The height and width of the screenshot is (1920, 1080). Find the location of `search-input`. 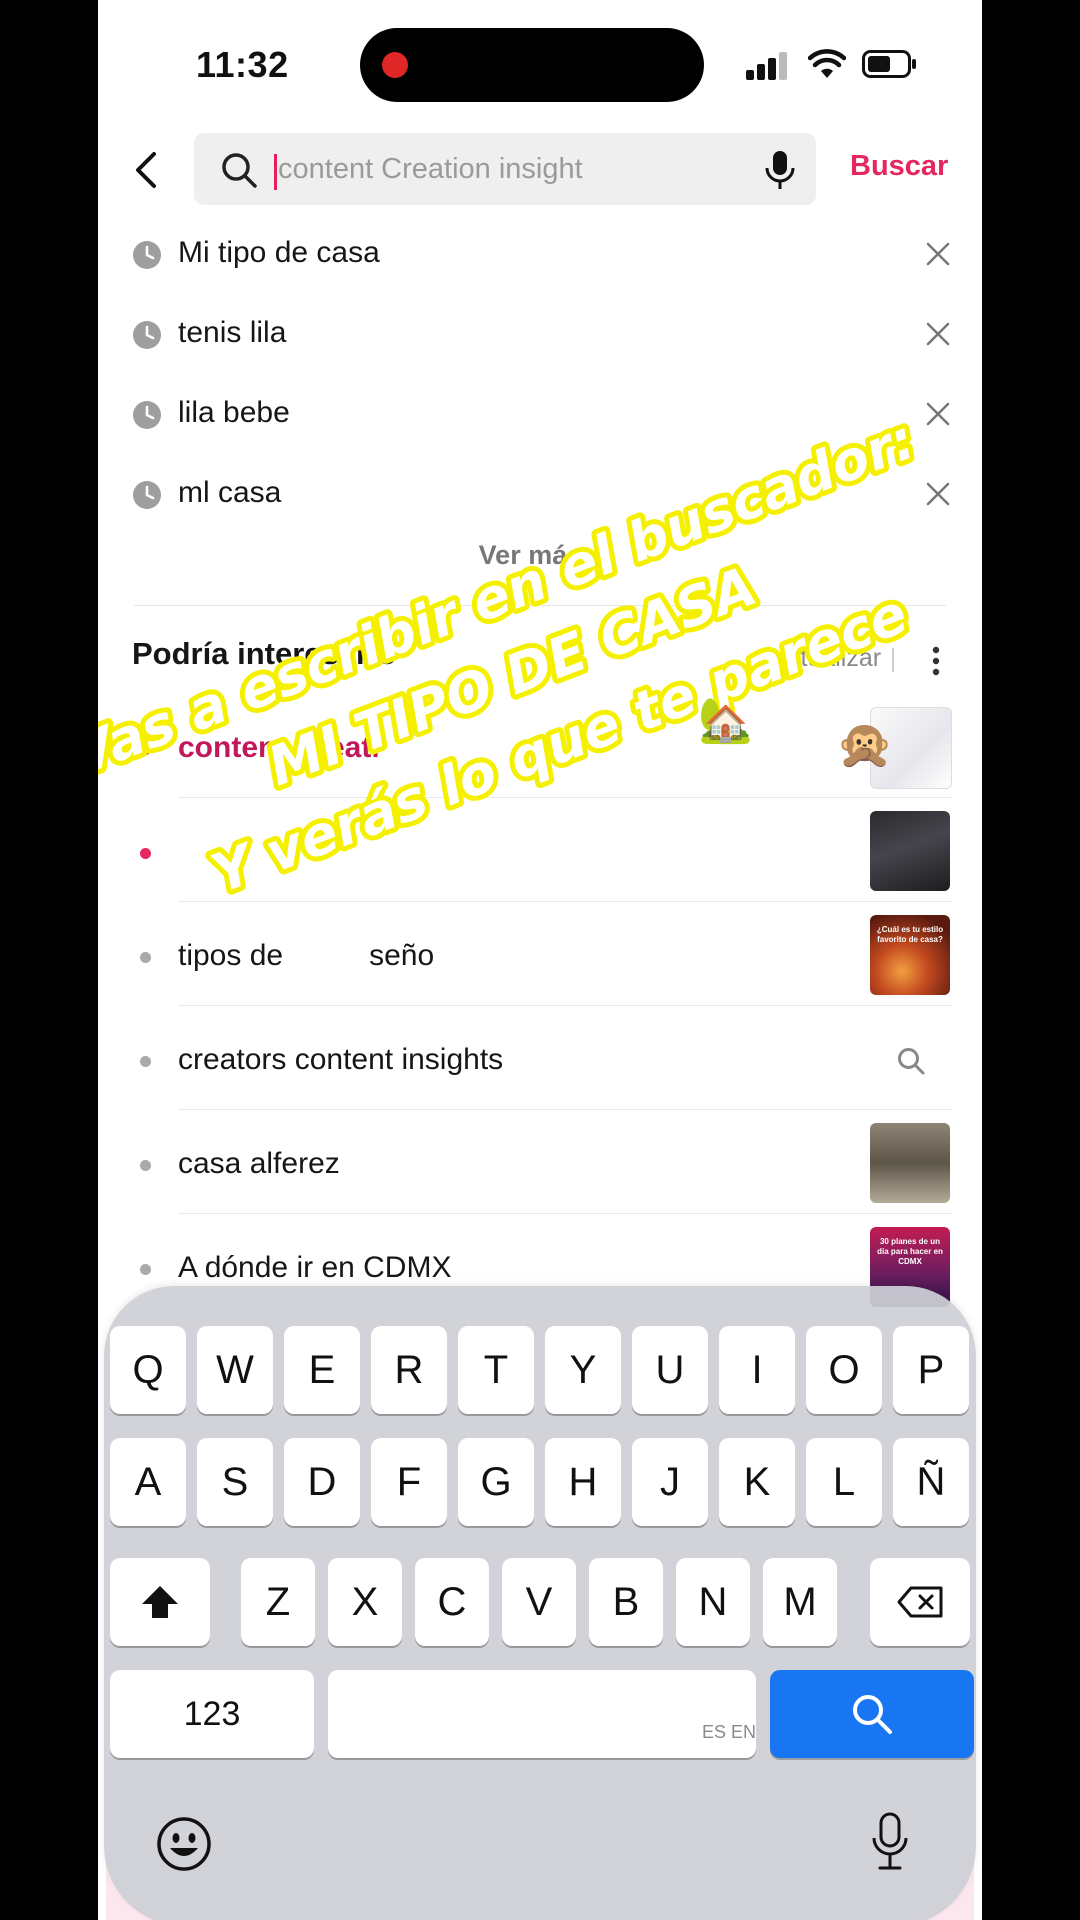

search-input is located at coordinates (508, 169).